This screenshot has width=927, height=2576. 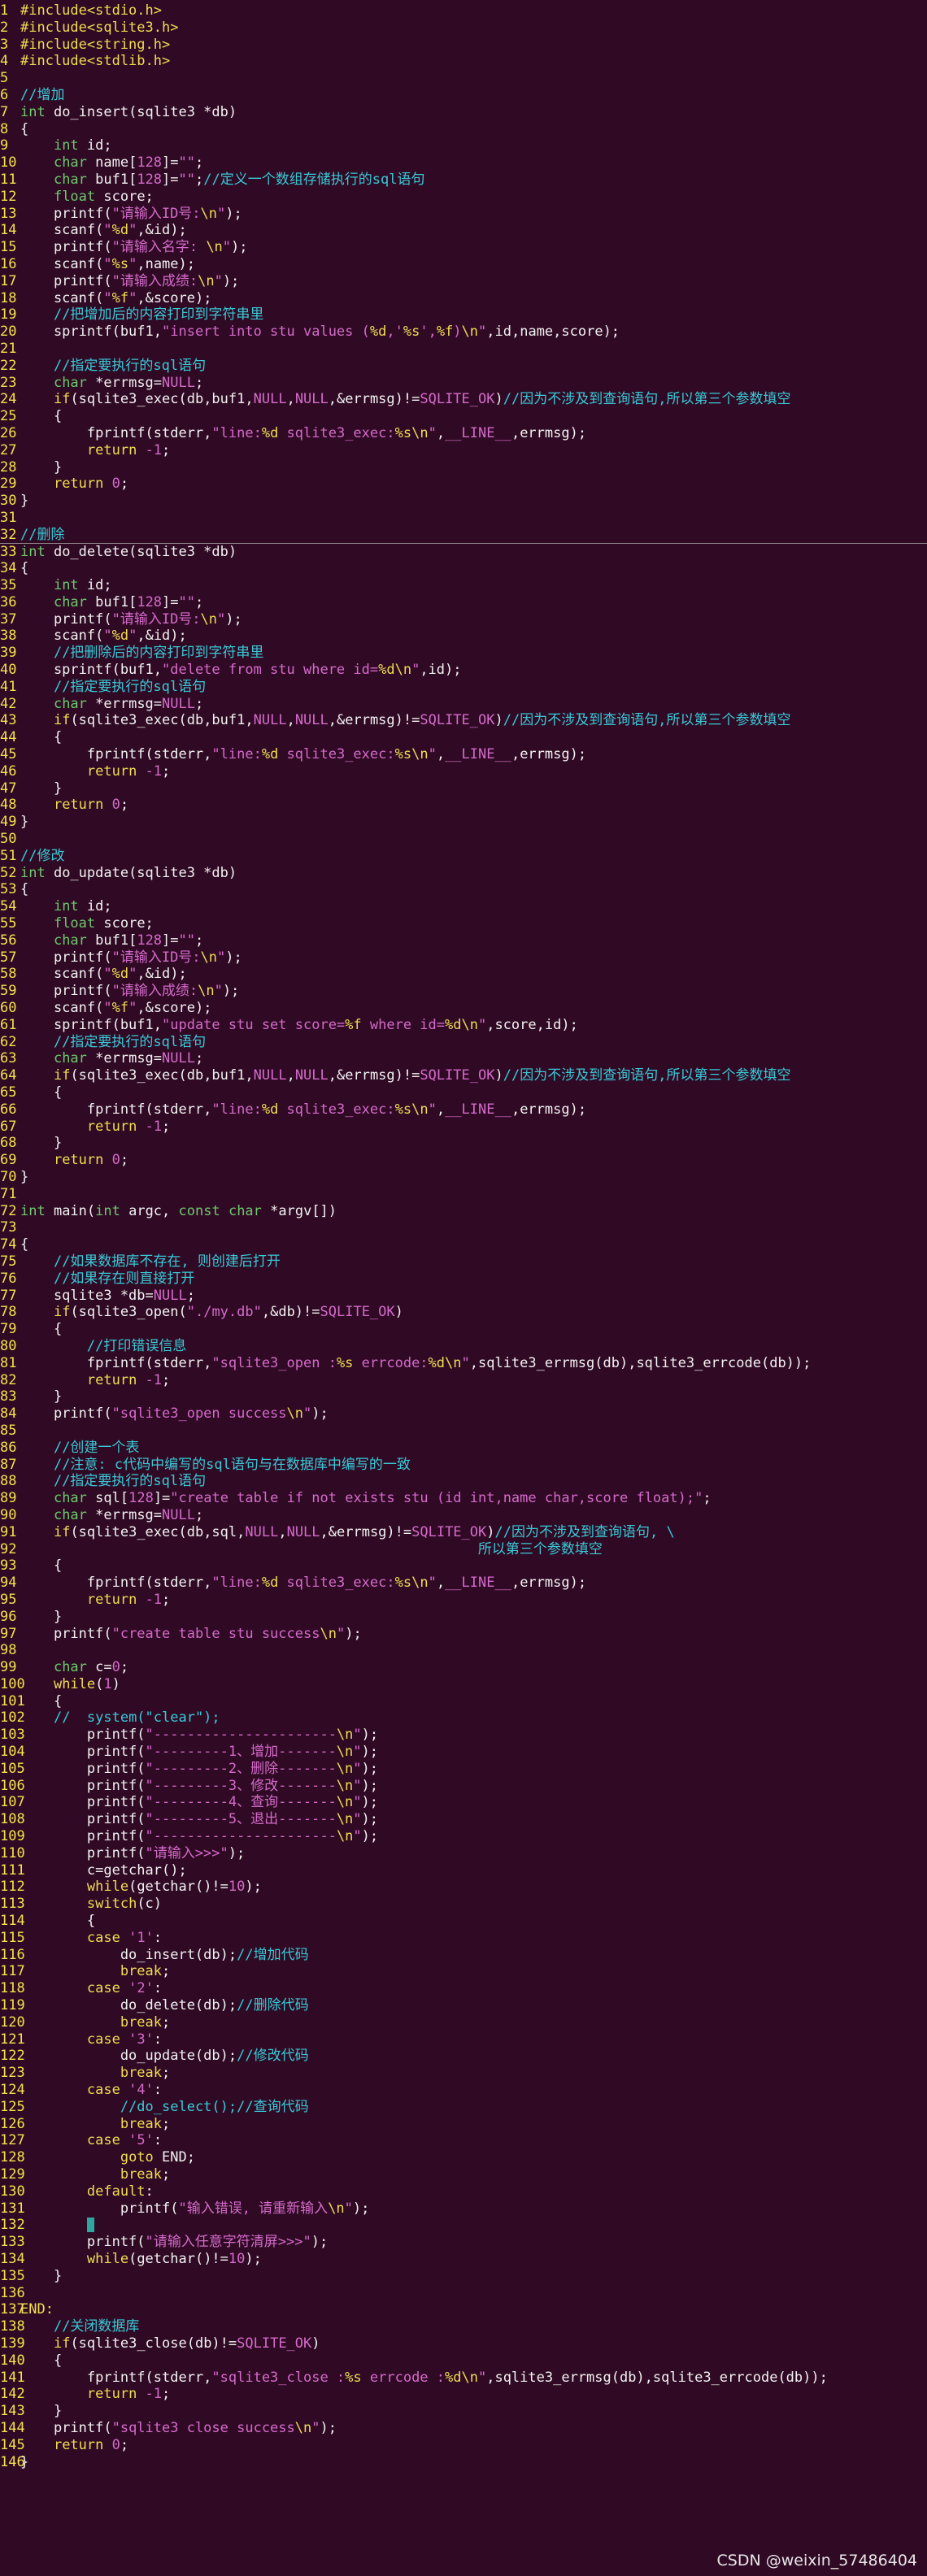 I want to click on code-text: int do_update(sqlite3 *db), so click(x=128, y=873).